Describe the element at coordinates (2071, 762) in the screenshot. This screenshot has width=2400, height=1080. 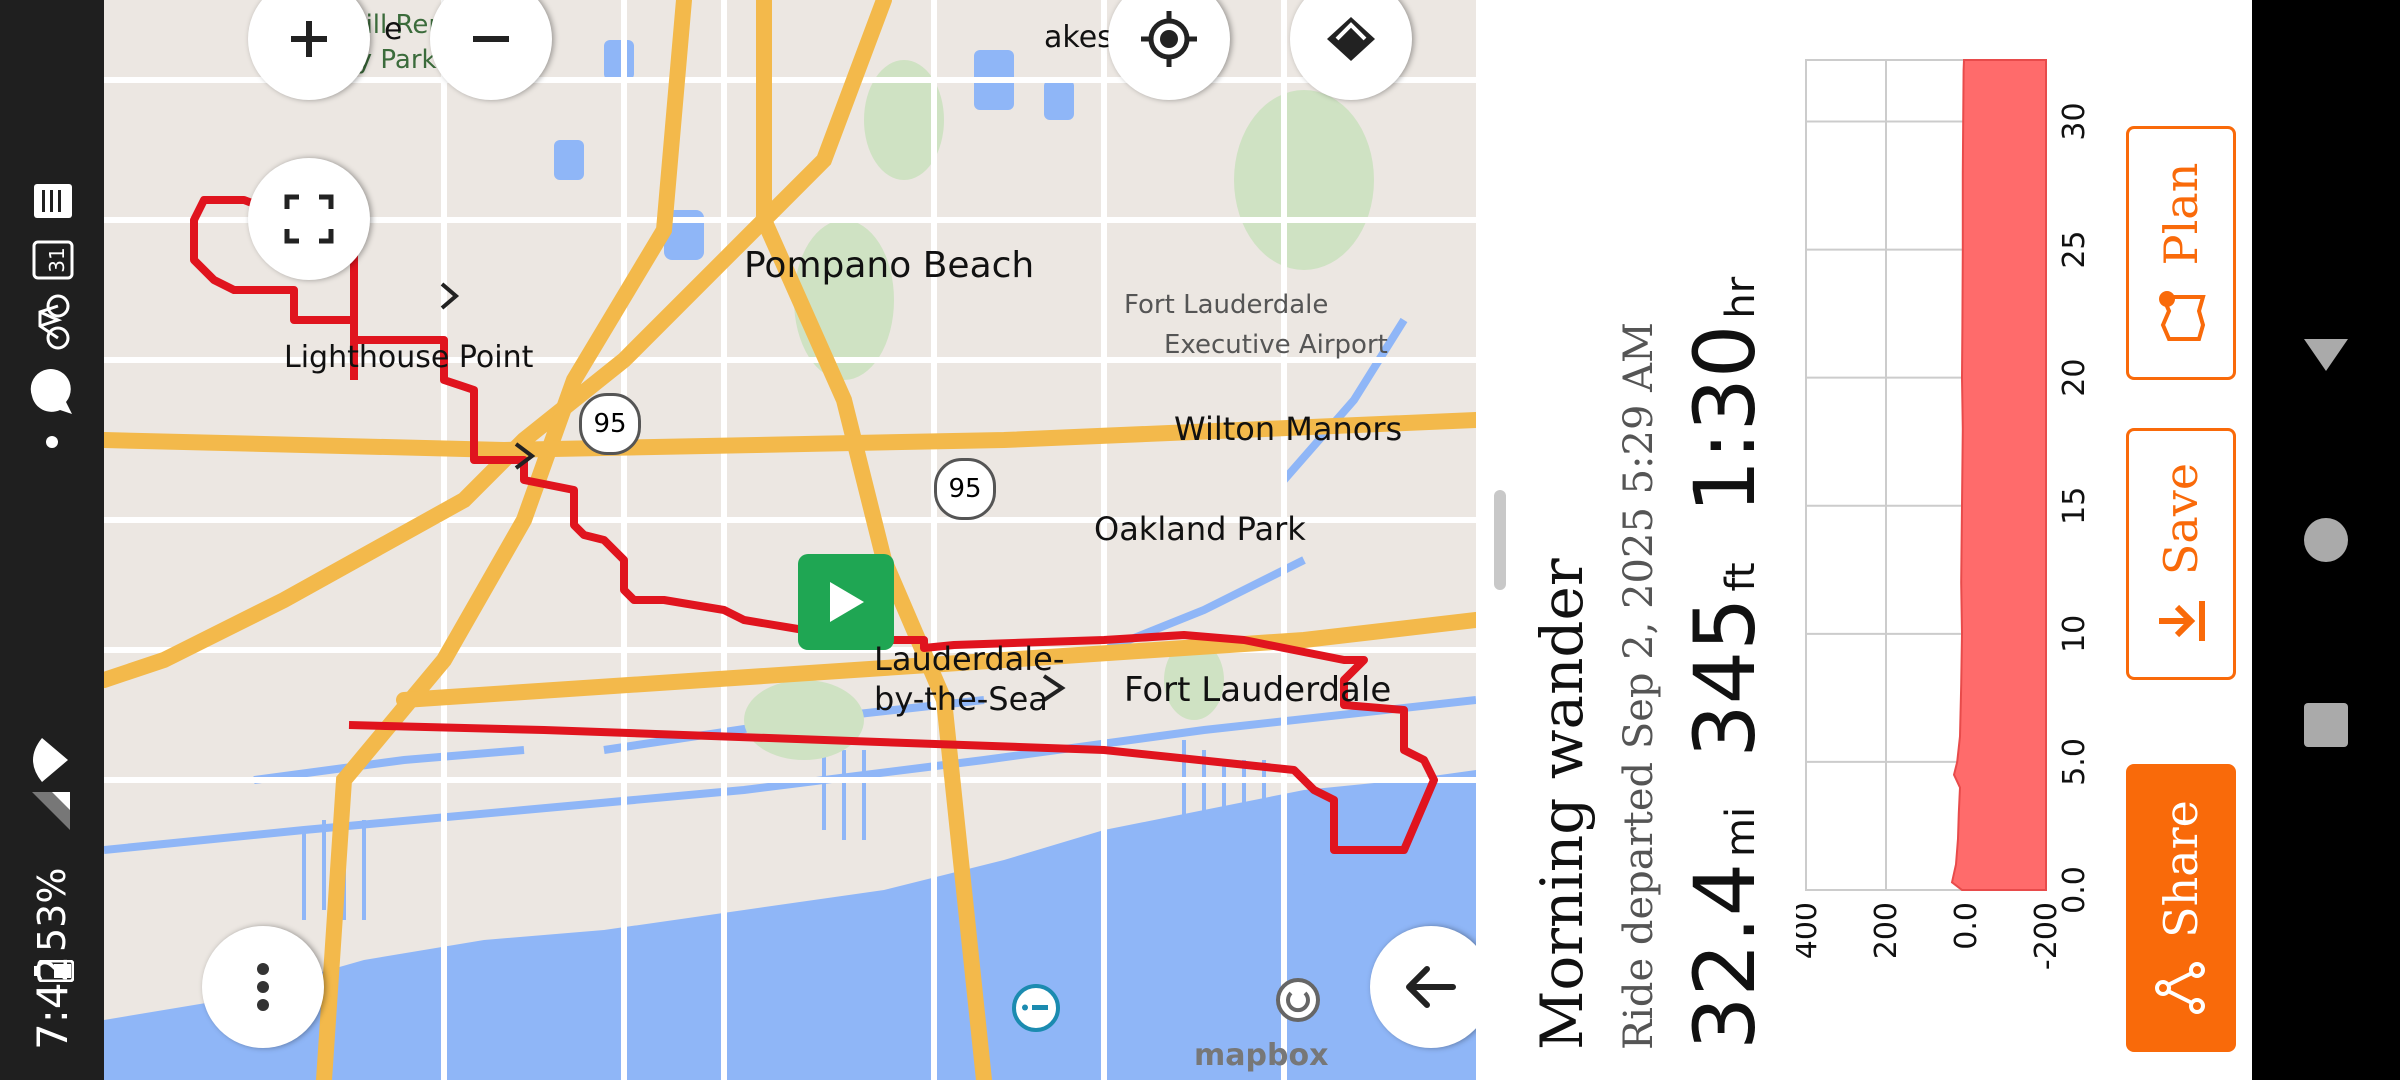
I see `x-tick-label: 5.0` at that location.